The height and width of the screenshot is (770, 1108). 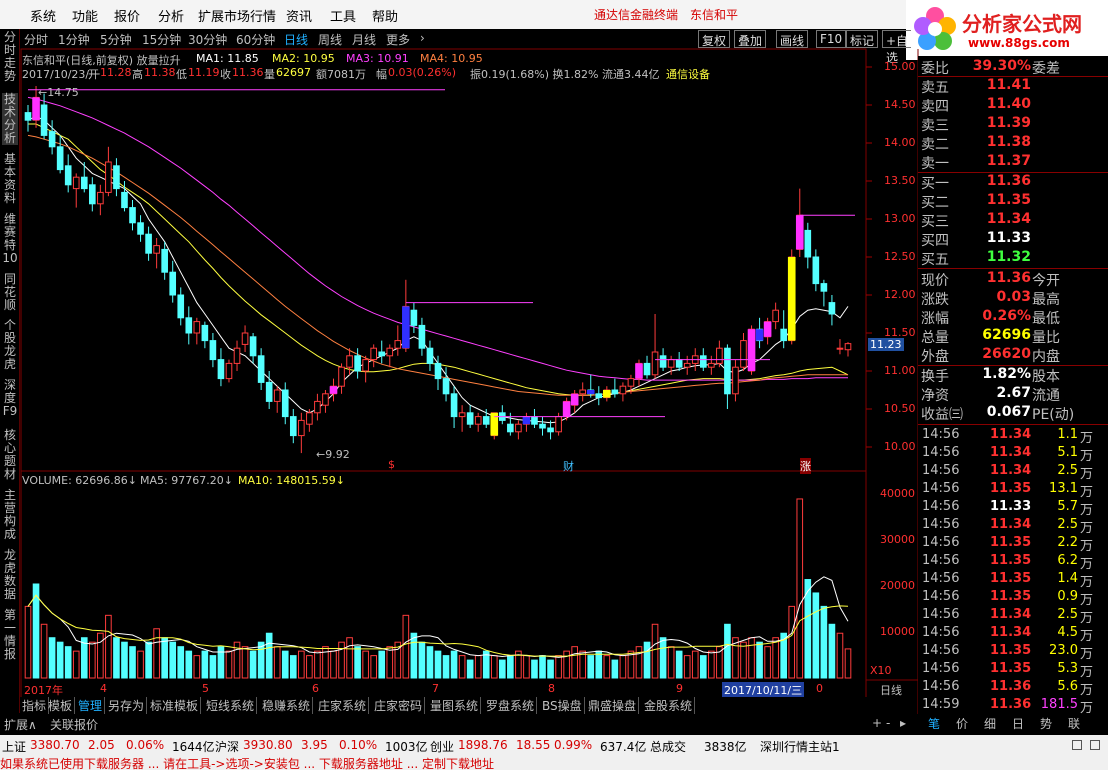 What do you see at coordinates (1013, 544) in the screenshot?
I see `tick-row: 14:56 11.35 2.2 万` at bounding box center [1013, 544].